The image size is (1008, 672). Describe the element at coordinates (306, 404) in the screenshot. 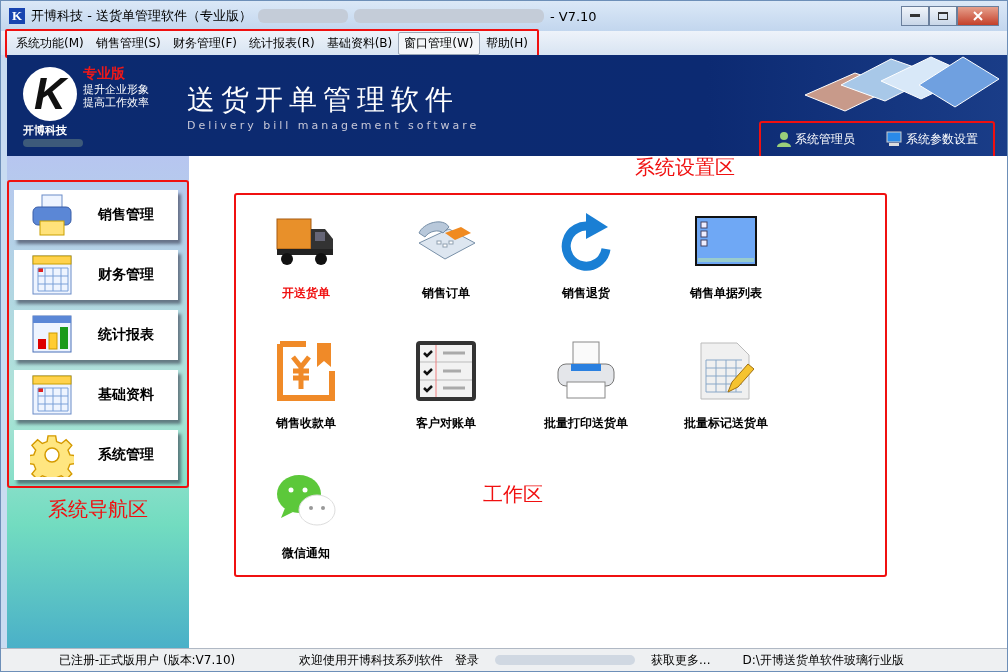

I see `work-item: 销售收款单` at that location.